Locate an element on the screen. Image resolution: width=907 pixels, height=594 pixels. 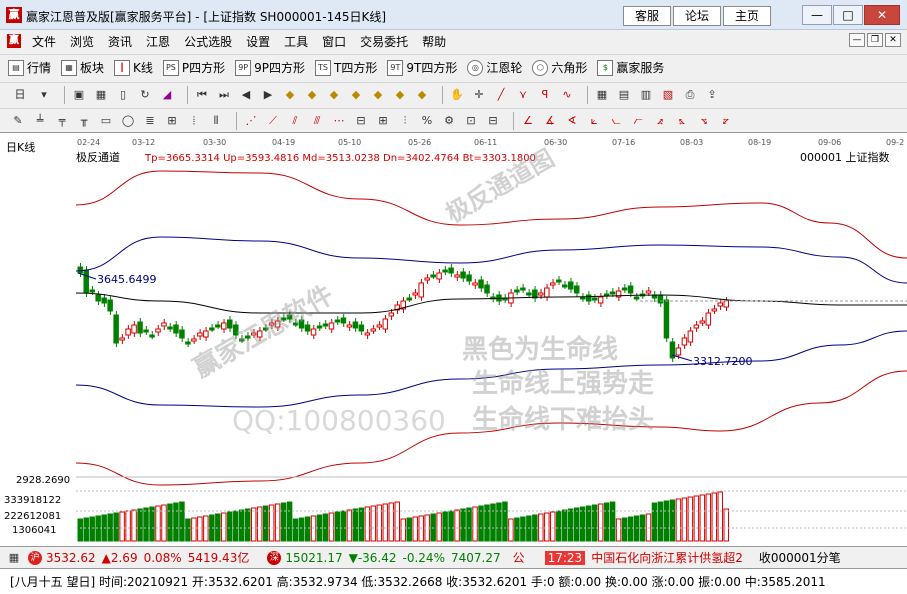
angle-1-icon: ∠ is located at coordinates (528, 121).